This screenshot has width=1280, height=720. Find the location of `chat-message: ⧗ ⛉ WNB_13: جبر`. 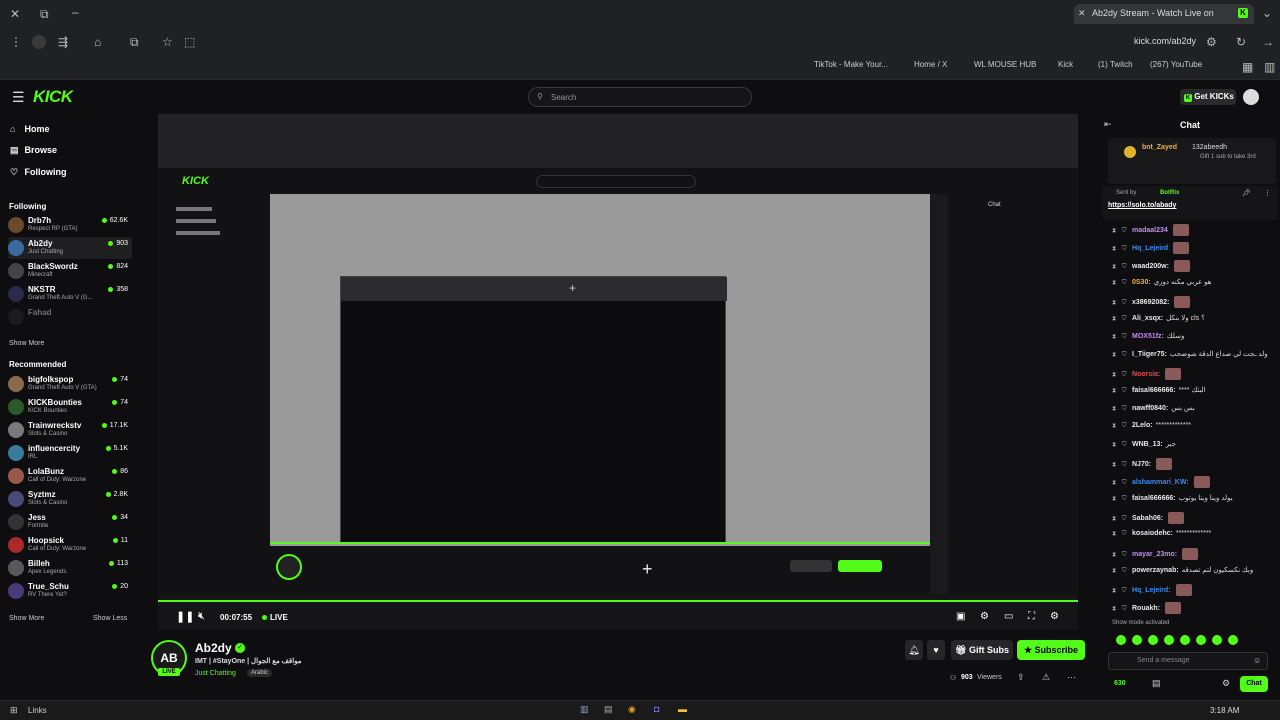

chat-message: ⧗ ⛉ WNB_13: جبر is located at coordinates (1144, 444).